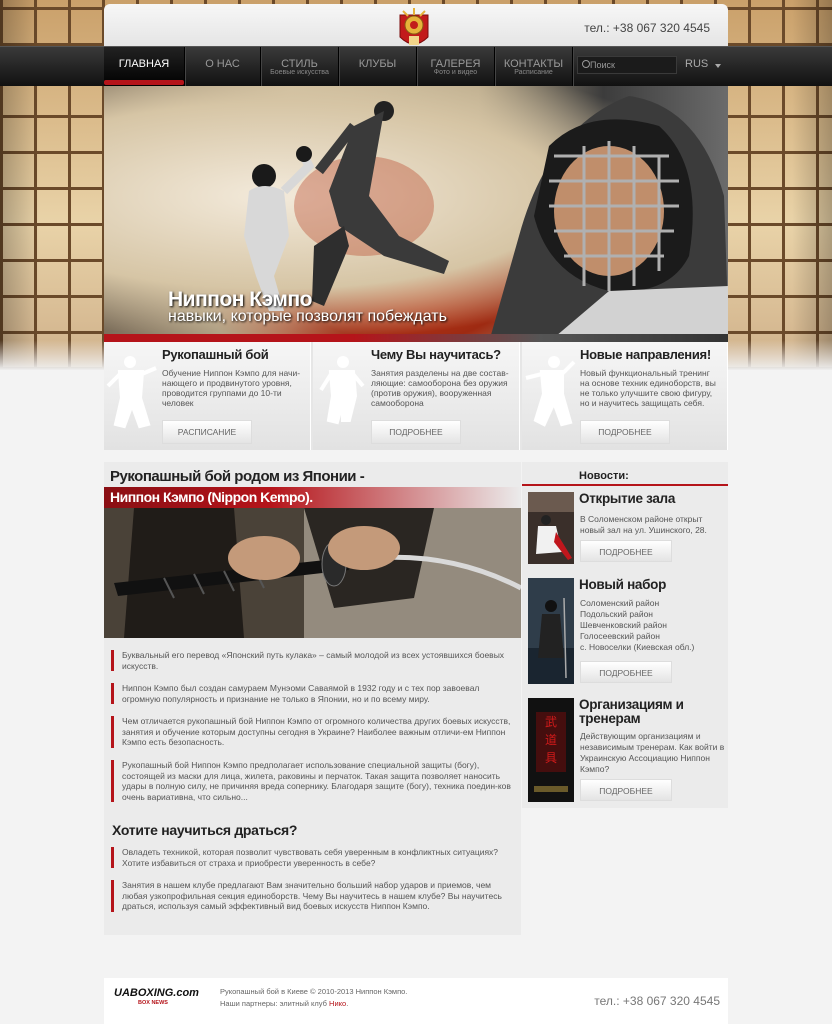  I want to click on hero-subtitle: навыки, которые позволят побеждать, so click(307, 316).